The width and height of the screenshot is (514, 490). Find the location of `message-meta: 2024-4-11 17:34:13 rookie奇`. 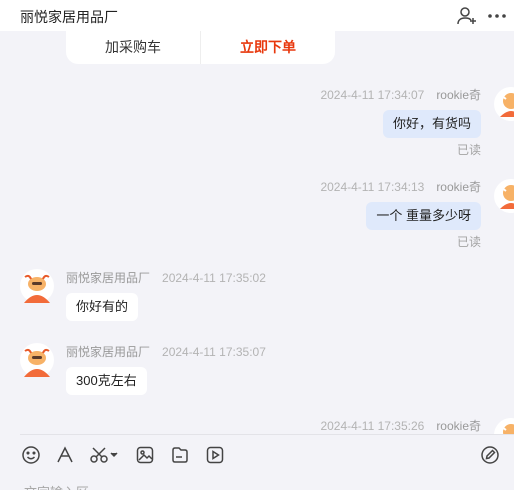

message-meta: 2024-4-11 17:34:13 rookie奇 is located at coordinates (400, 186).